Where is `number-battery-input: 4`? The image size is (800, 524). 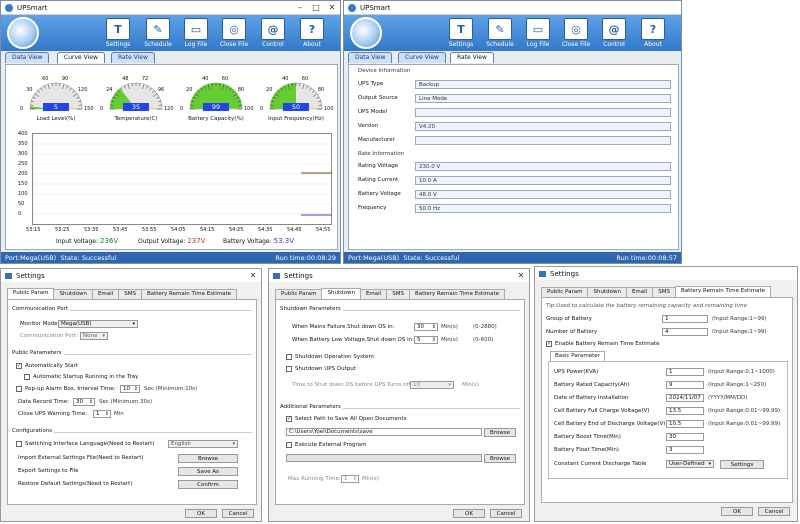 number-battery-input: 4 is located at coordinates (685, 332).